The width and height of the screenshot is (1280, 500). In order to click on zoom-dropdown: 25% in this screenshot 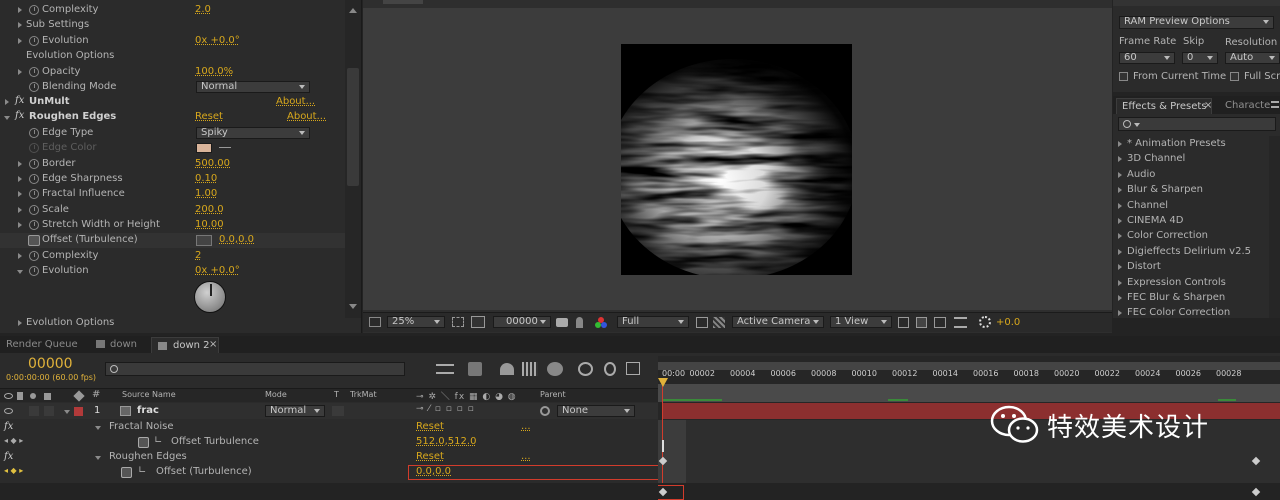, I will do `click(416, 322)`.